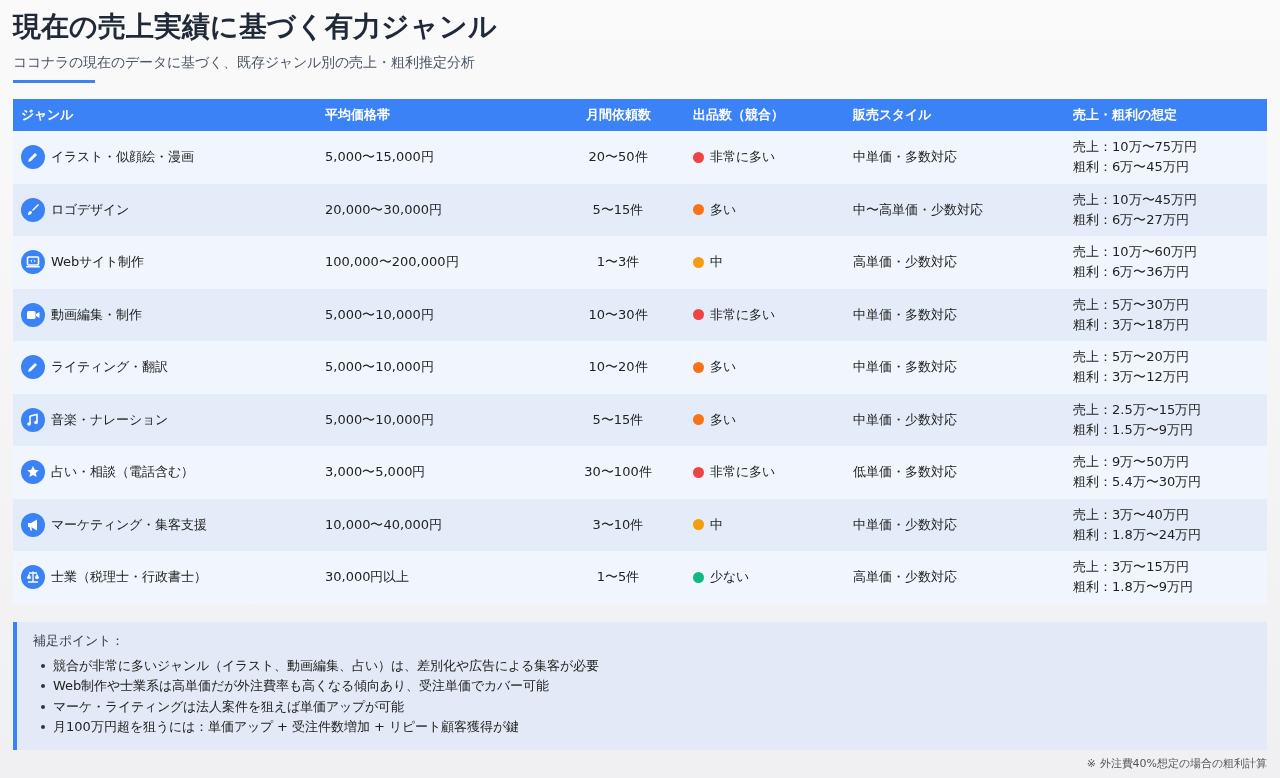  Describe the element at coordinates (1131, 167) in the screenshot. I see `profit-estimate: 粗利：6万〜45万円` at that location.